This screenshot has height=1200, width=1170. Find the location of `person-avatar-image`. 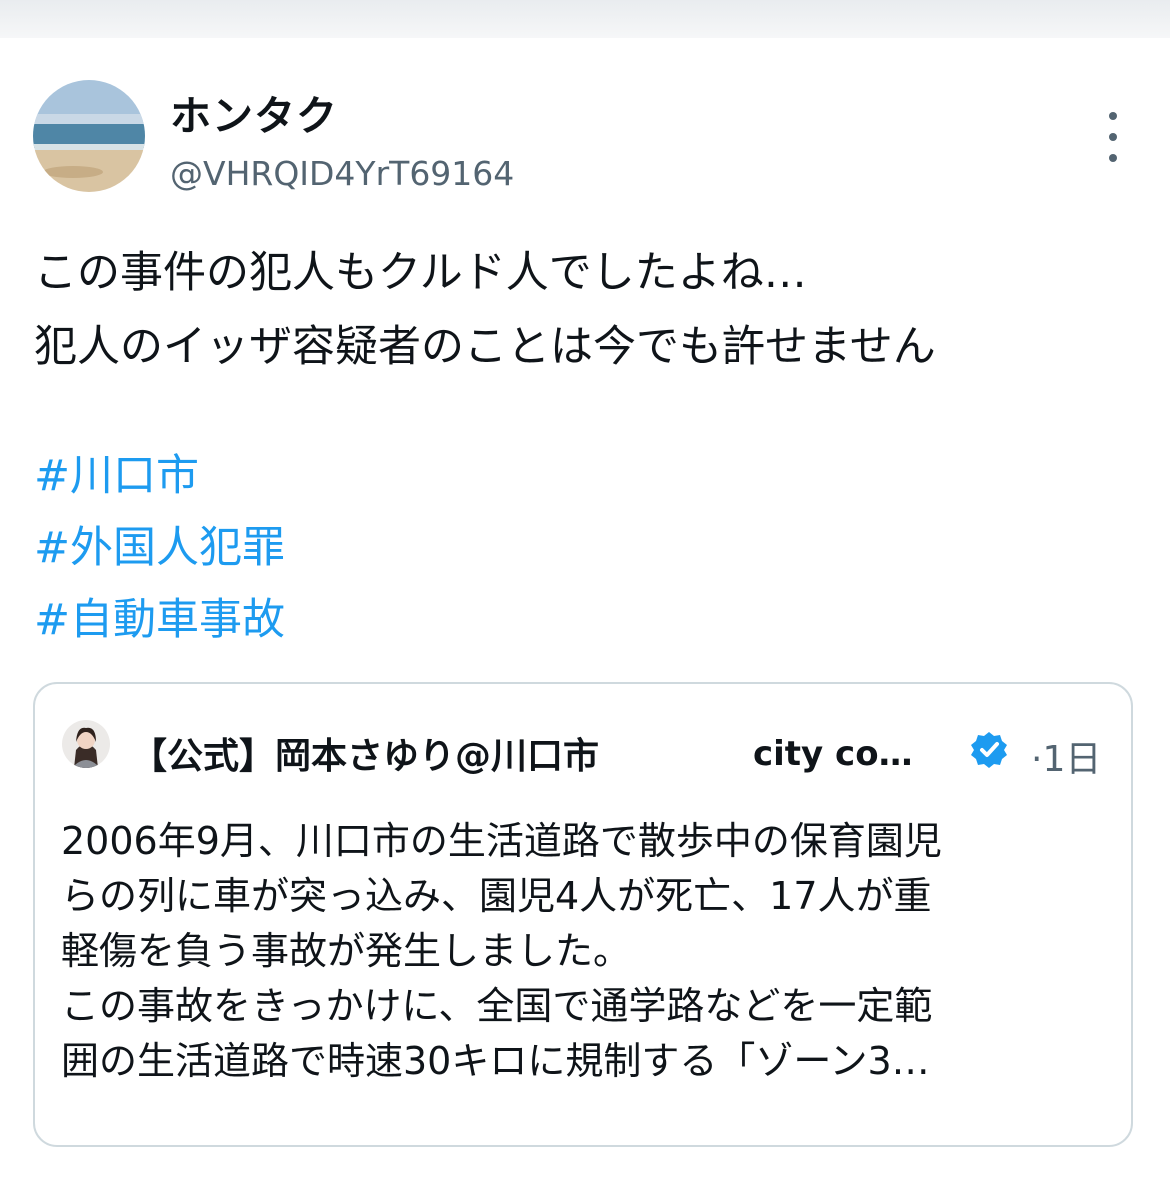

person-avatar-image is located at coordinates (86, 744).